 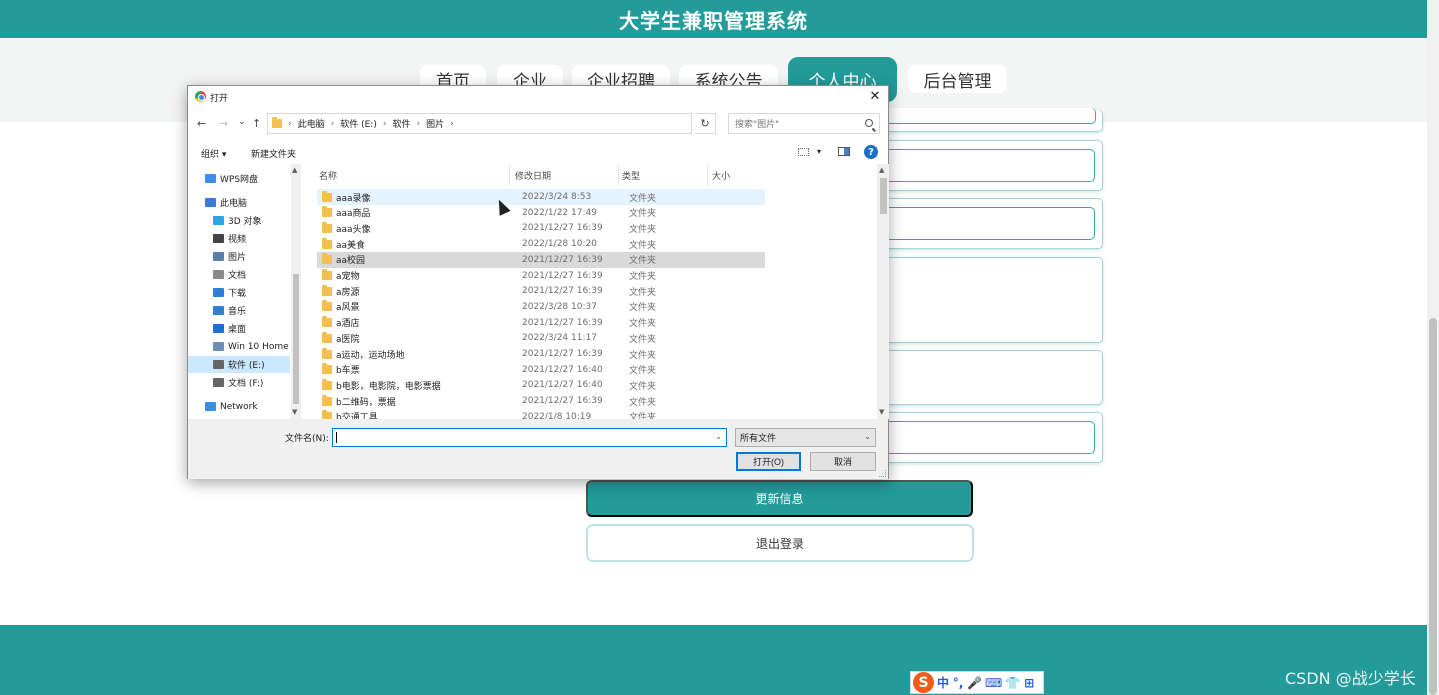 I want to click on close-icon: ✕, so click(x=875, y=96).